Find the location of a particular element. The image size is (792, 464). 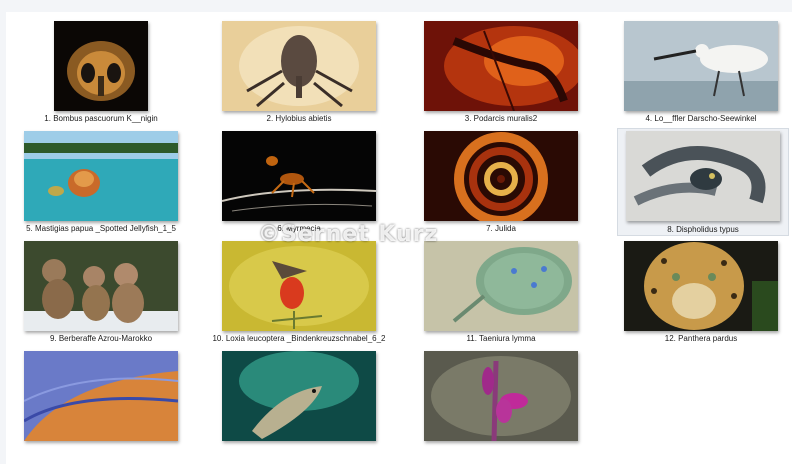

file-item-9: 9. Berberaffe Azrou-Marokko is located at coordinates (101, 293).